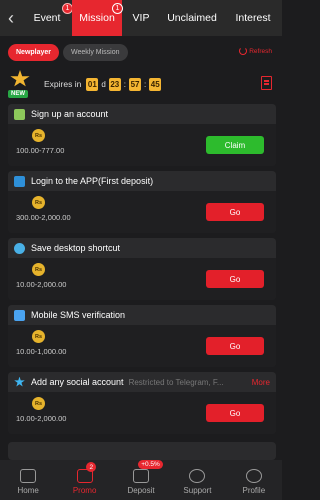  I want to click on document-icon, so click(266, 83).